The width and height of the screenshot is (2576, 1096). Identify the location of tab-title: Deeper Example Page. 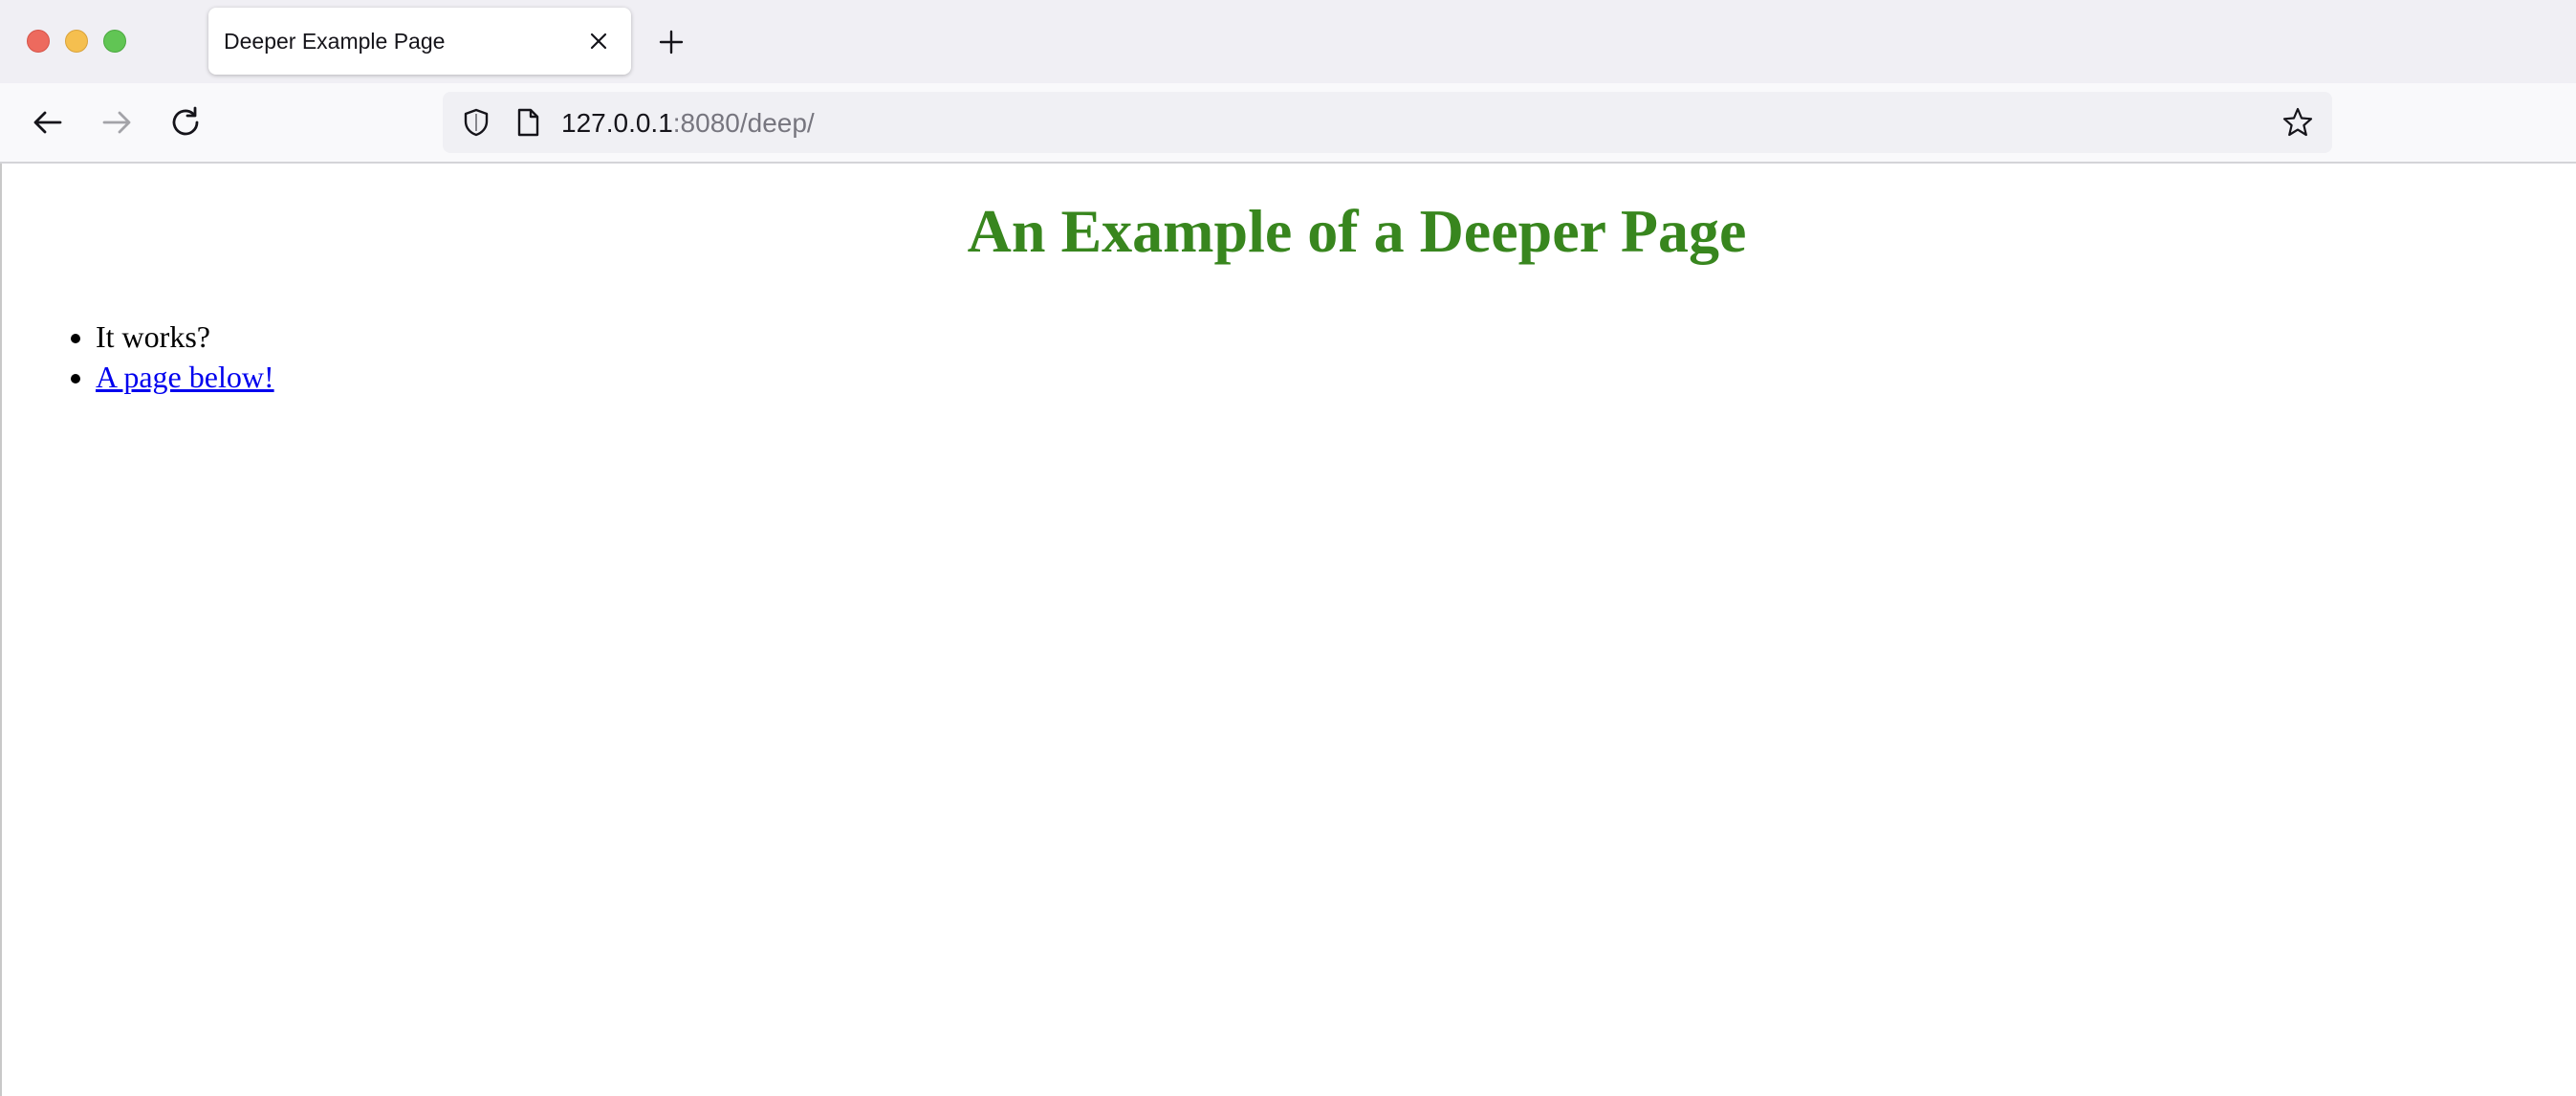
(335, 41).